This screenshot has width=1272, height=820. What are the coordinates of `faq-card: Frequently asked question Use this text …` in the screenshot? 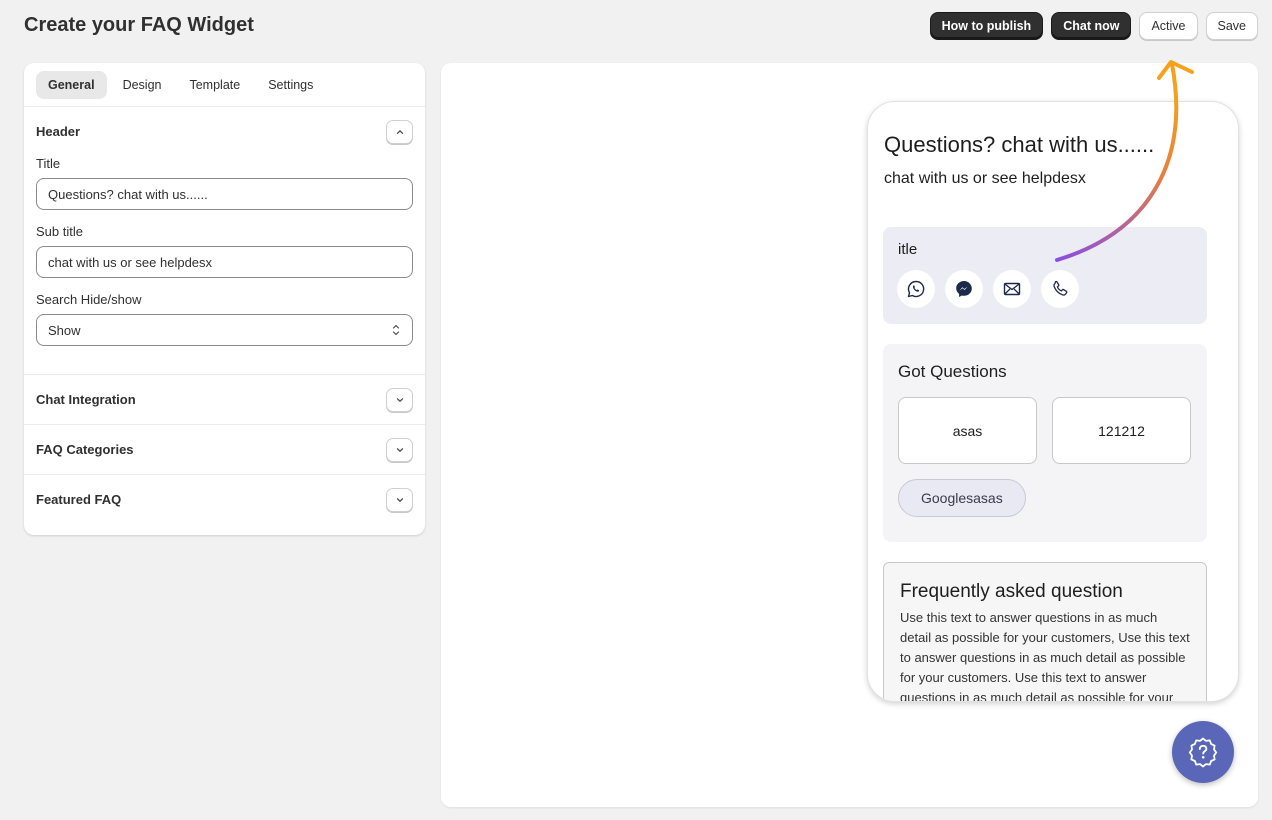 It's located at (1045, 632).